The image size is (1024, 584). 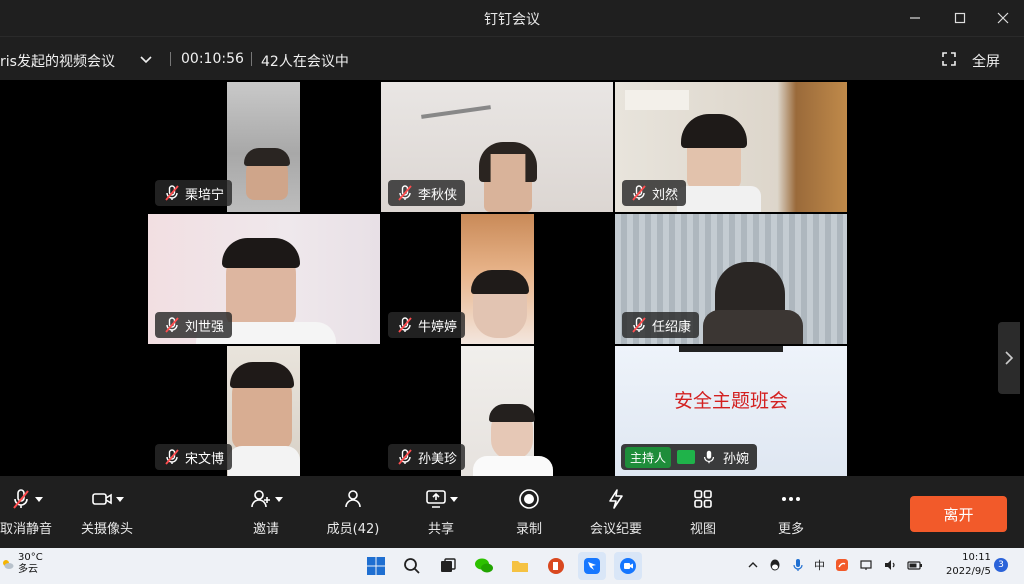 I want to click on video-tile: 孙美珍, so click(x=497, y=411).